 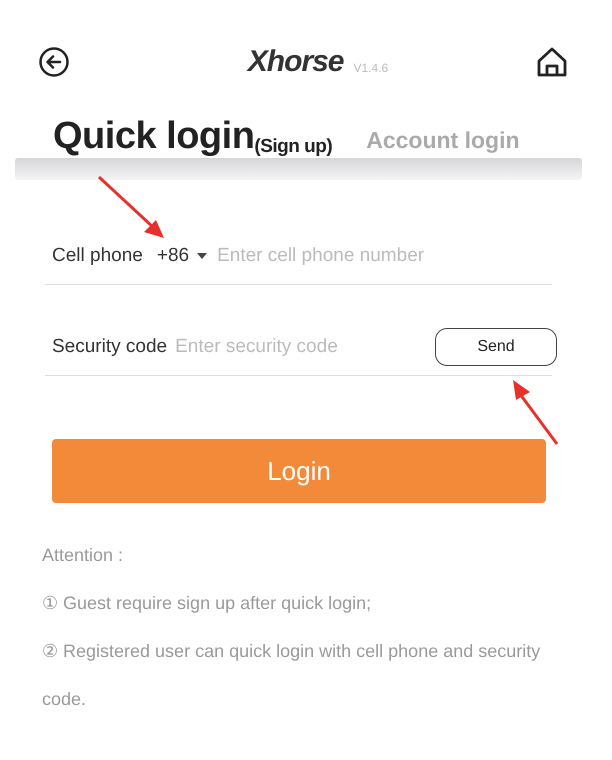 I want to click on home-icon, so click(x=552, y=62).